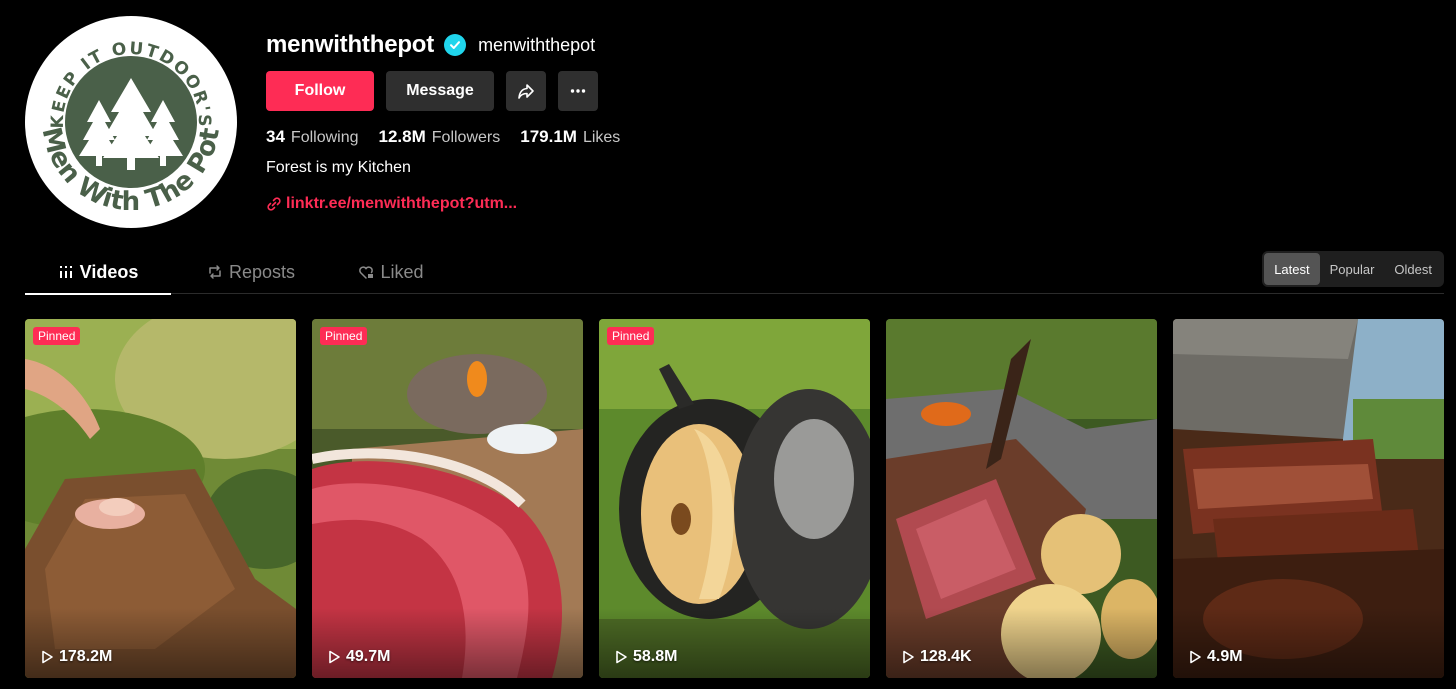 The image size is (1456, 689). I want to click on heart-lock-icon, so click(366, 272).